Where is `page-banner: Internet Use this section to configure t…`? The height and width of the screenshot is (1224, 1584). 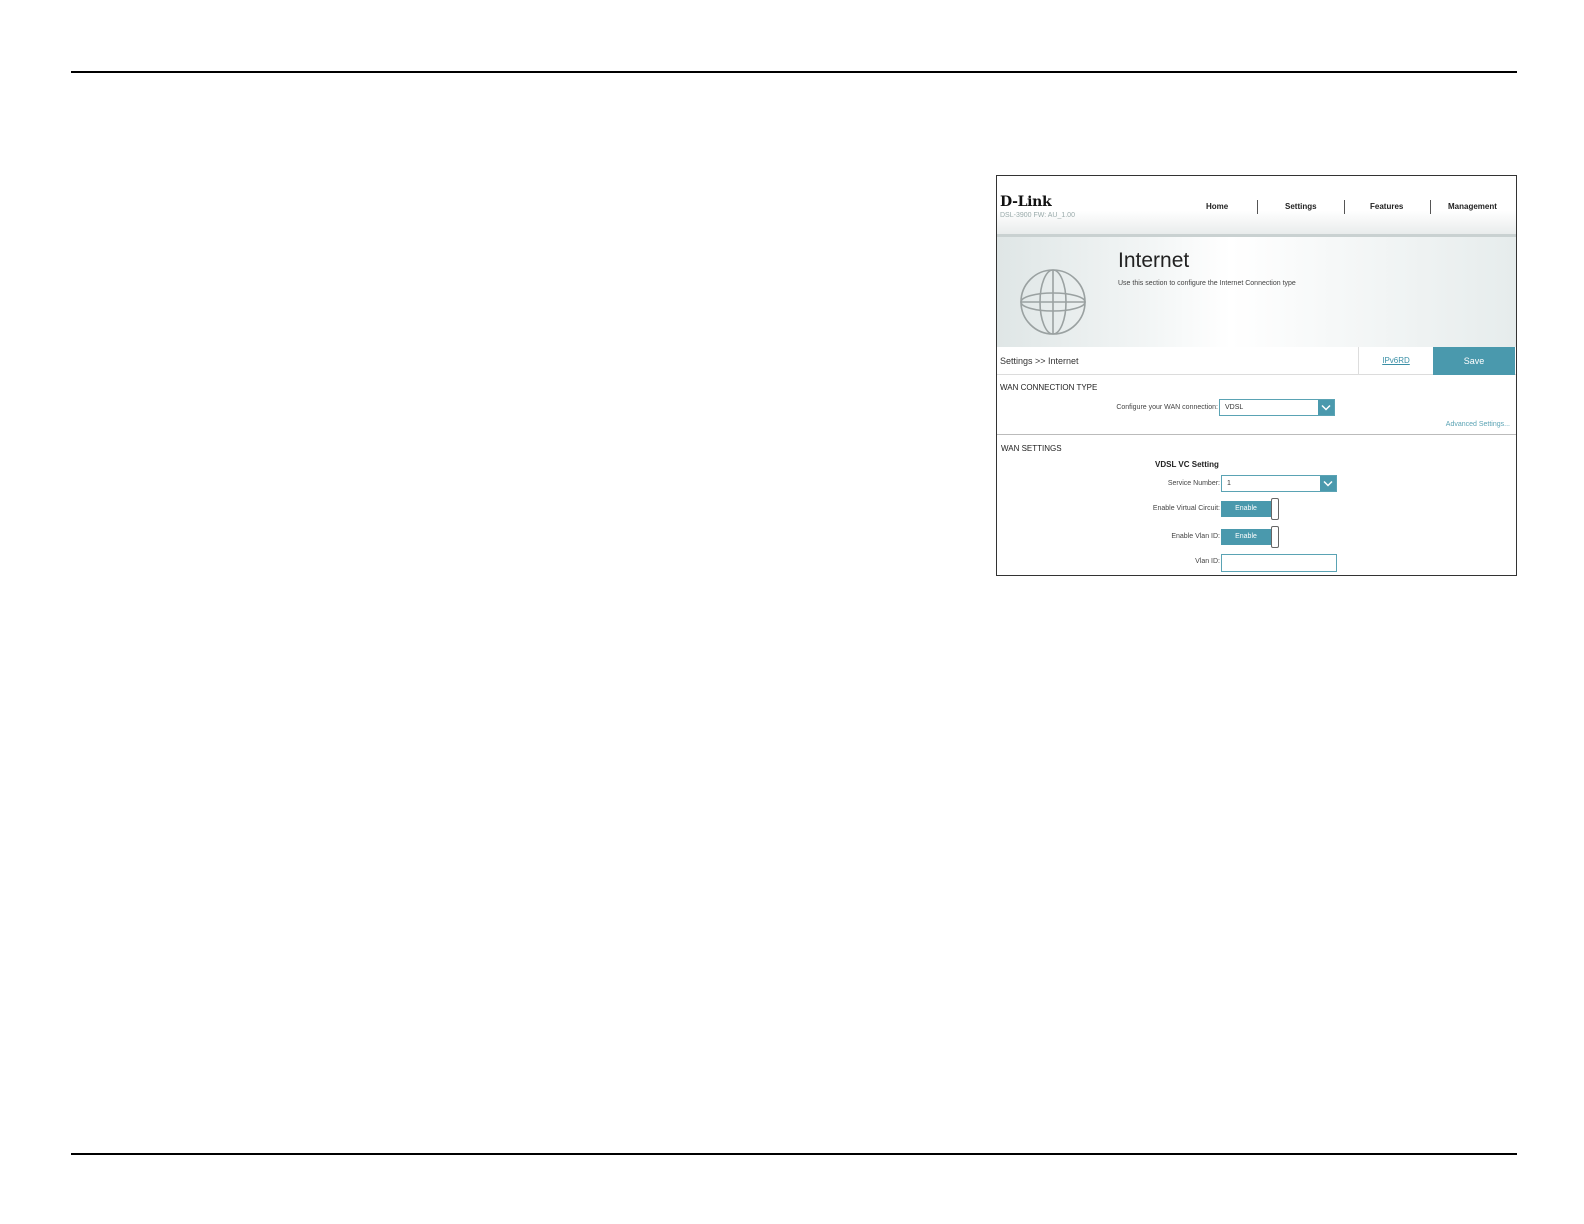
page-banner: Internet Use this section to configure t… is located at coordinates (1256, 290).